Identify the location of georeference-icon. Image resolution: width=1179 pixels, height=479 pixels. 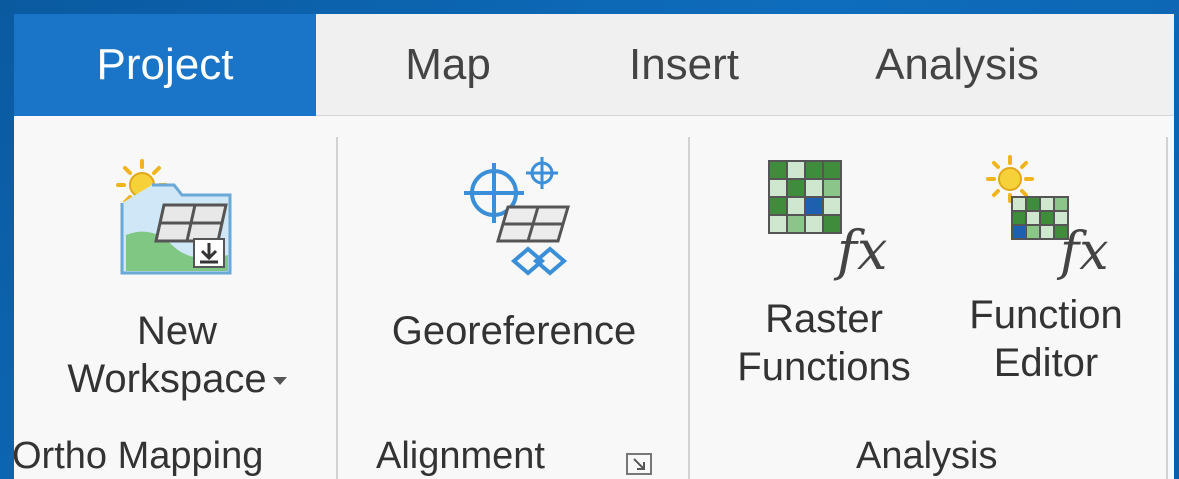
(517, 216).